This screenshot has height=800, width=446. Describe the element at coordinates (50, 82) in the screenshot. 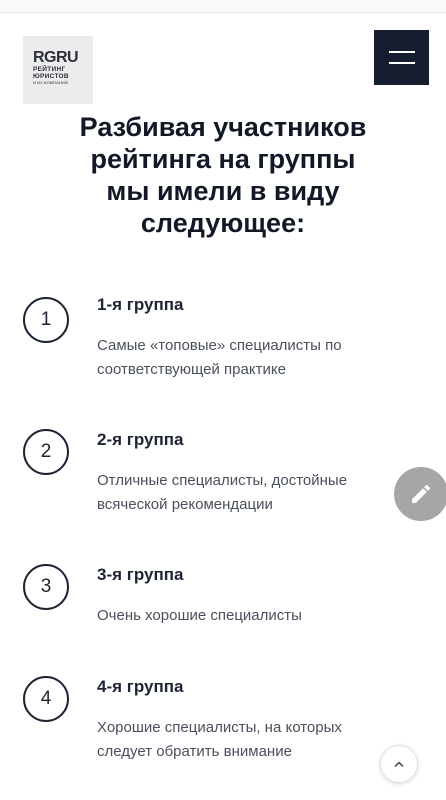

I see `logo-subtitle-line-3: И ИХ КОМПАНИЙ` at that location.